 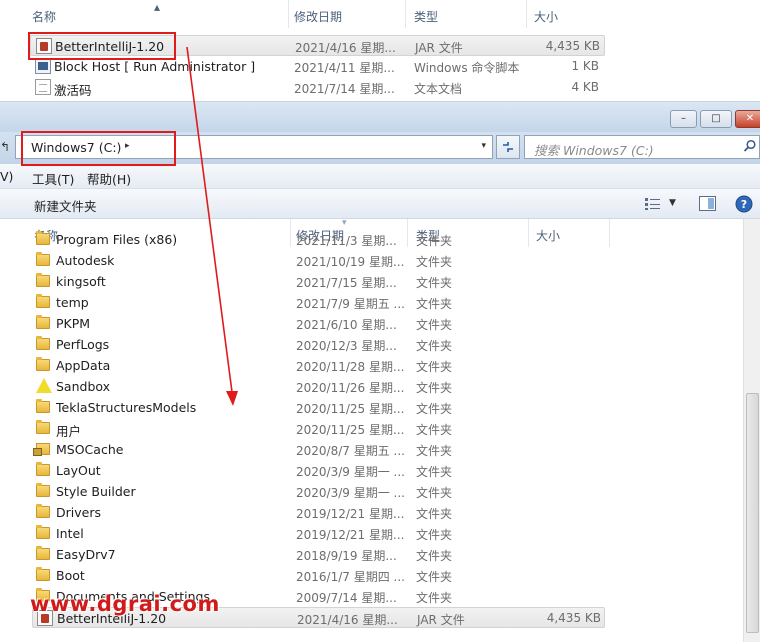 What do you see at coordinates (380, 117) in the screenshot?
I see `window-titlebar: – □ ✕` at bounding box center [380, 117].